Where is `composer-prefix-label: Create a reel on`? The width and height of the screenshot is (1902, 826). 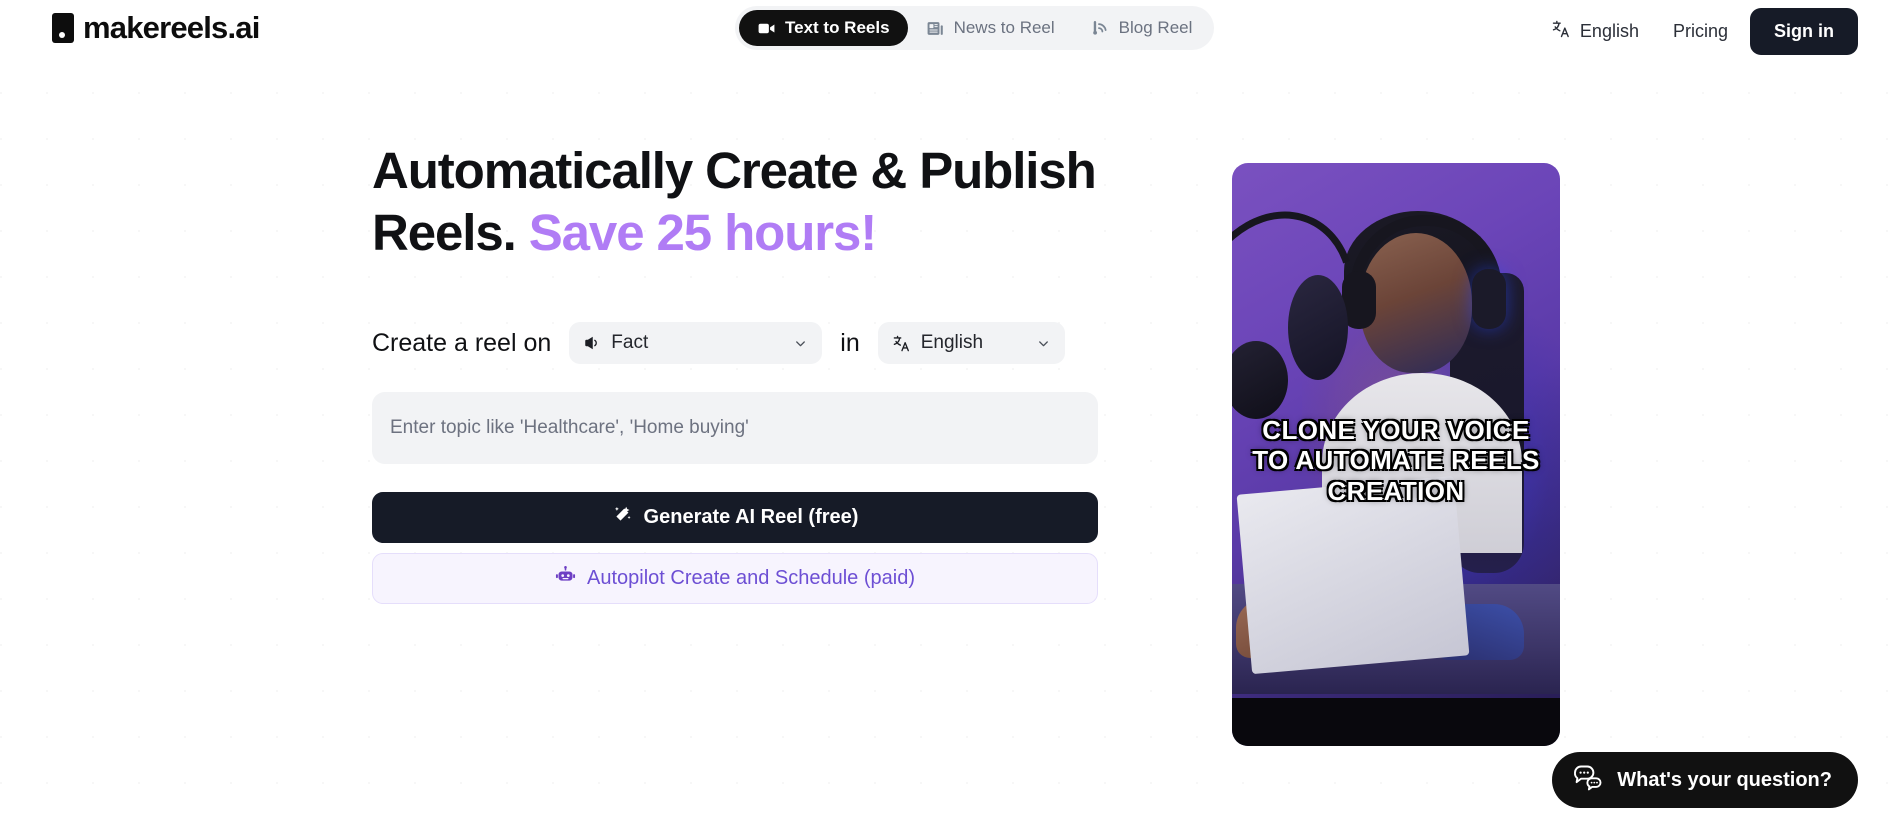 composer-prefix-label: Create a reel on is located at coordinates (462, 342).